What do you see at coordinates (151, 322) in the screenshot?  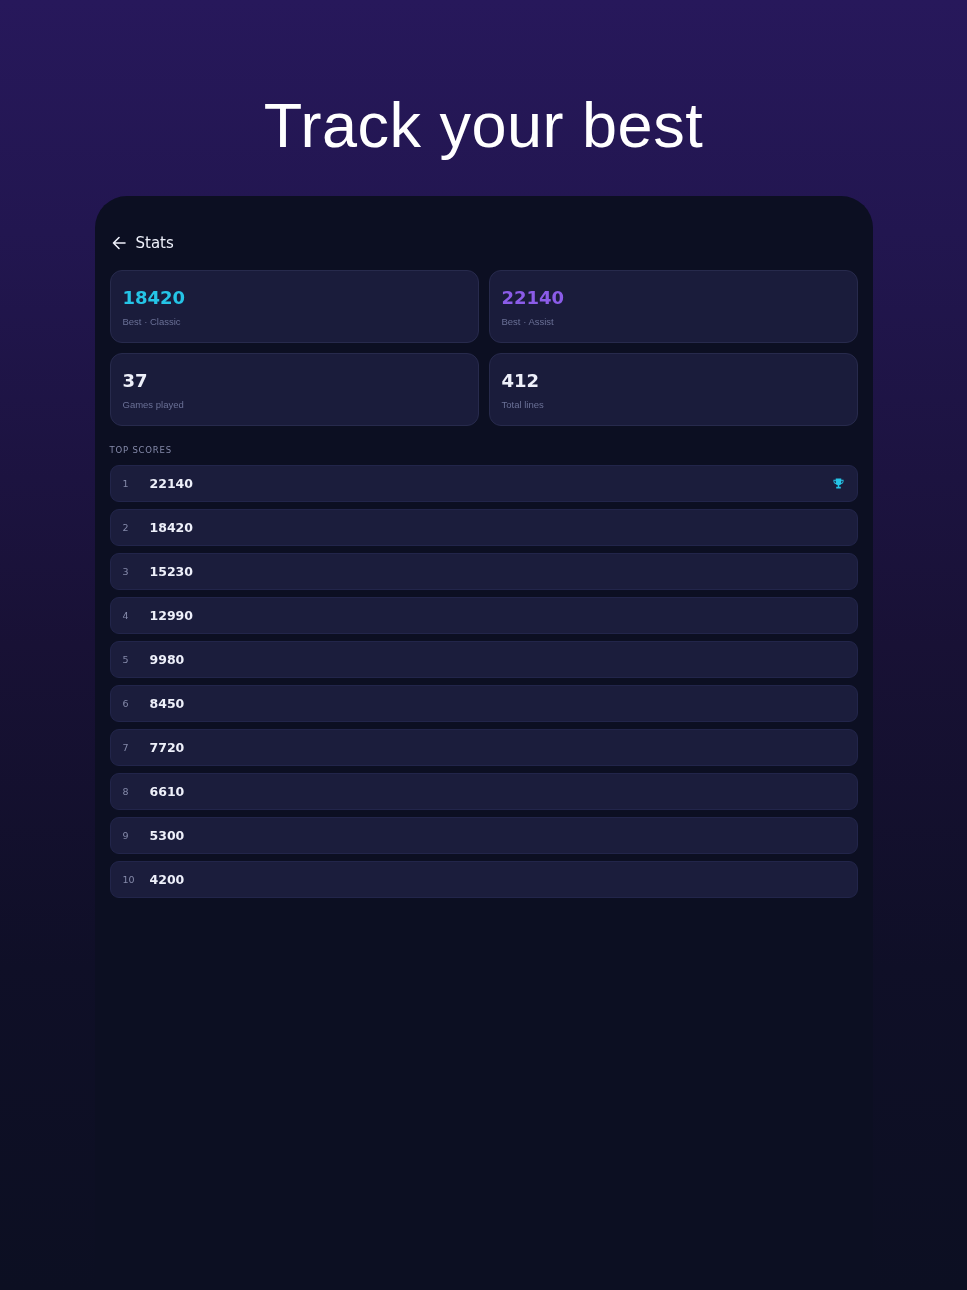 I see `stat-label: Best · Classic` at bounding box center [151, 322].